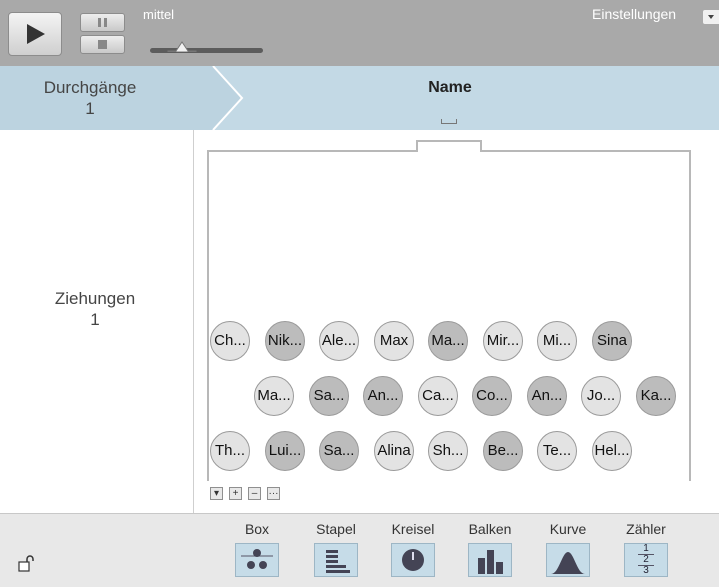  Describe the element at coordinates (216, 493) in the screenshot. I see `box-collapse-button: ▾` at that location.